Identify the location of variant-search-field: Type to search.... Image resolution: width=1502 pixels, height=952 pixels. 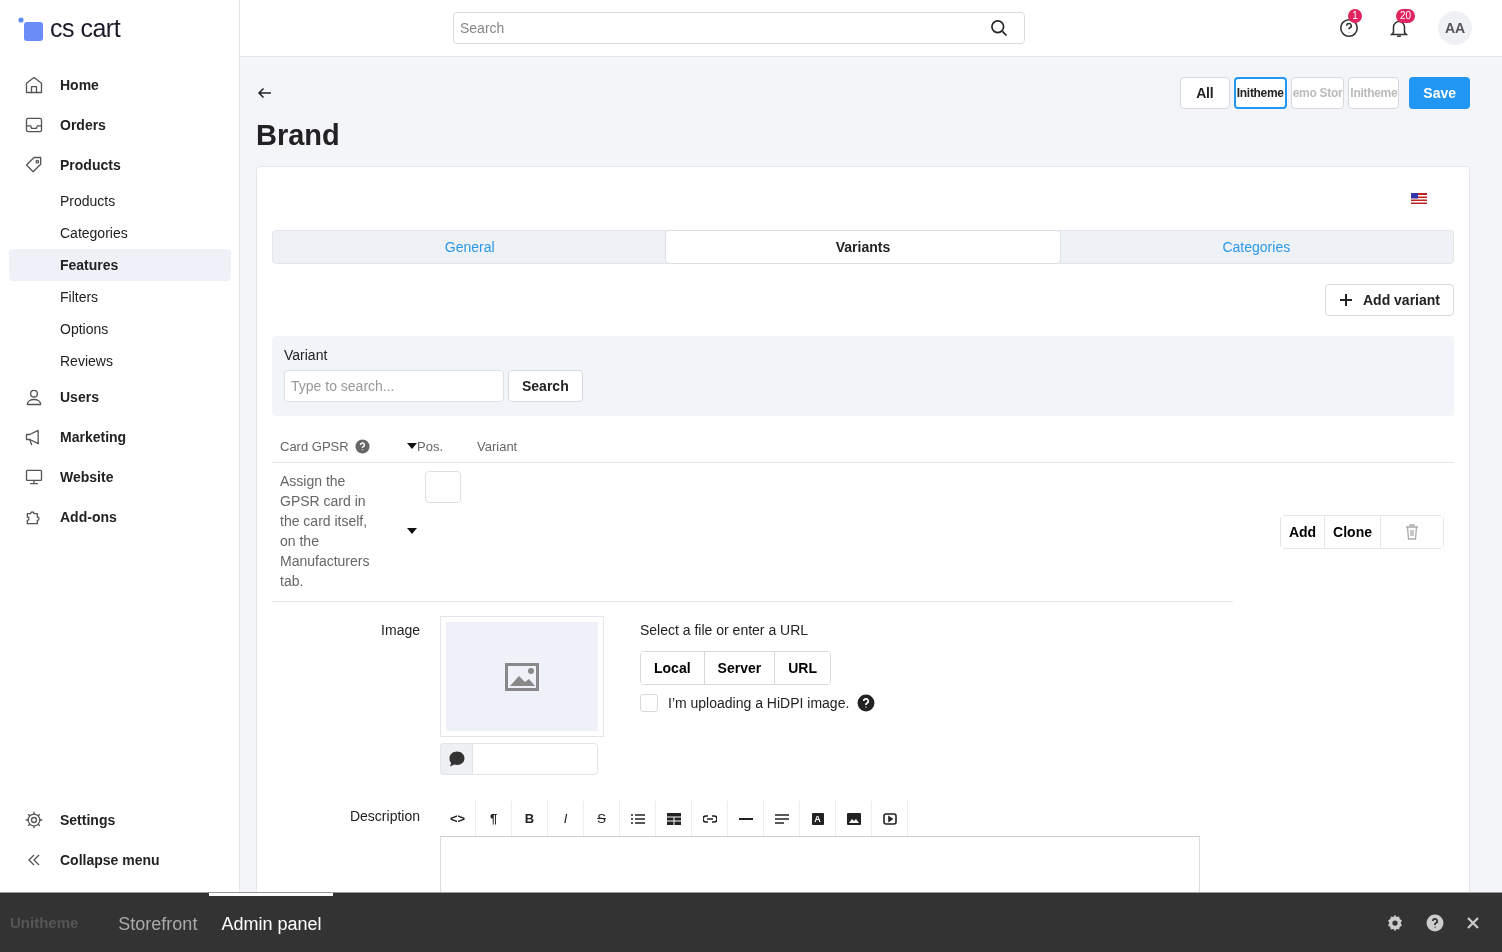
(394, 386).